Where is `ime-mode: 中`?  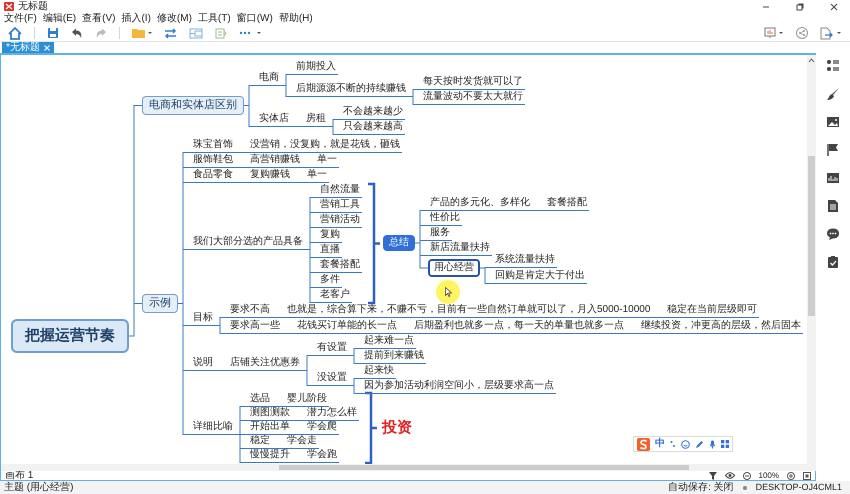
ime-mode: 中 is located at coordinates (660, 444).